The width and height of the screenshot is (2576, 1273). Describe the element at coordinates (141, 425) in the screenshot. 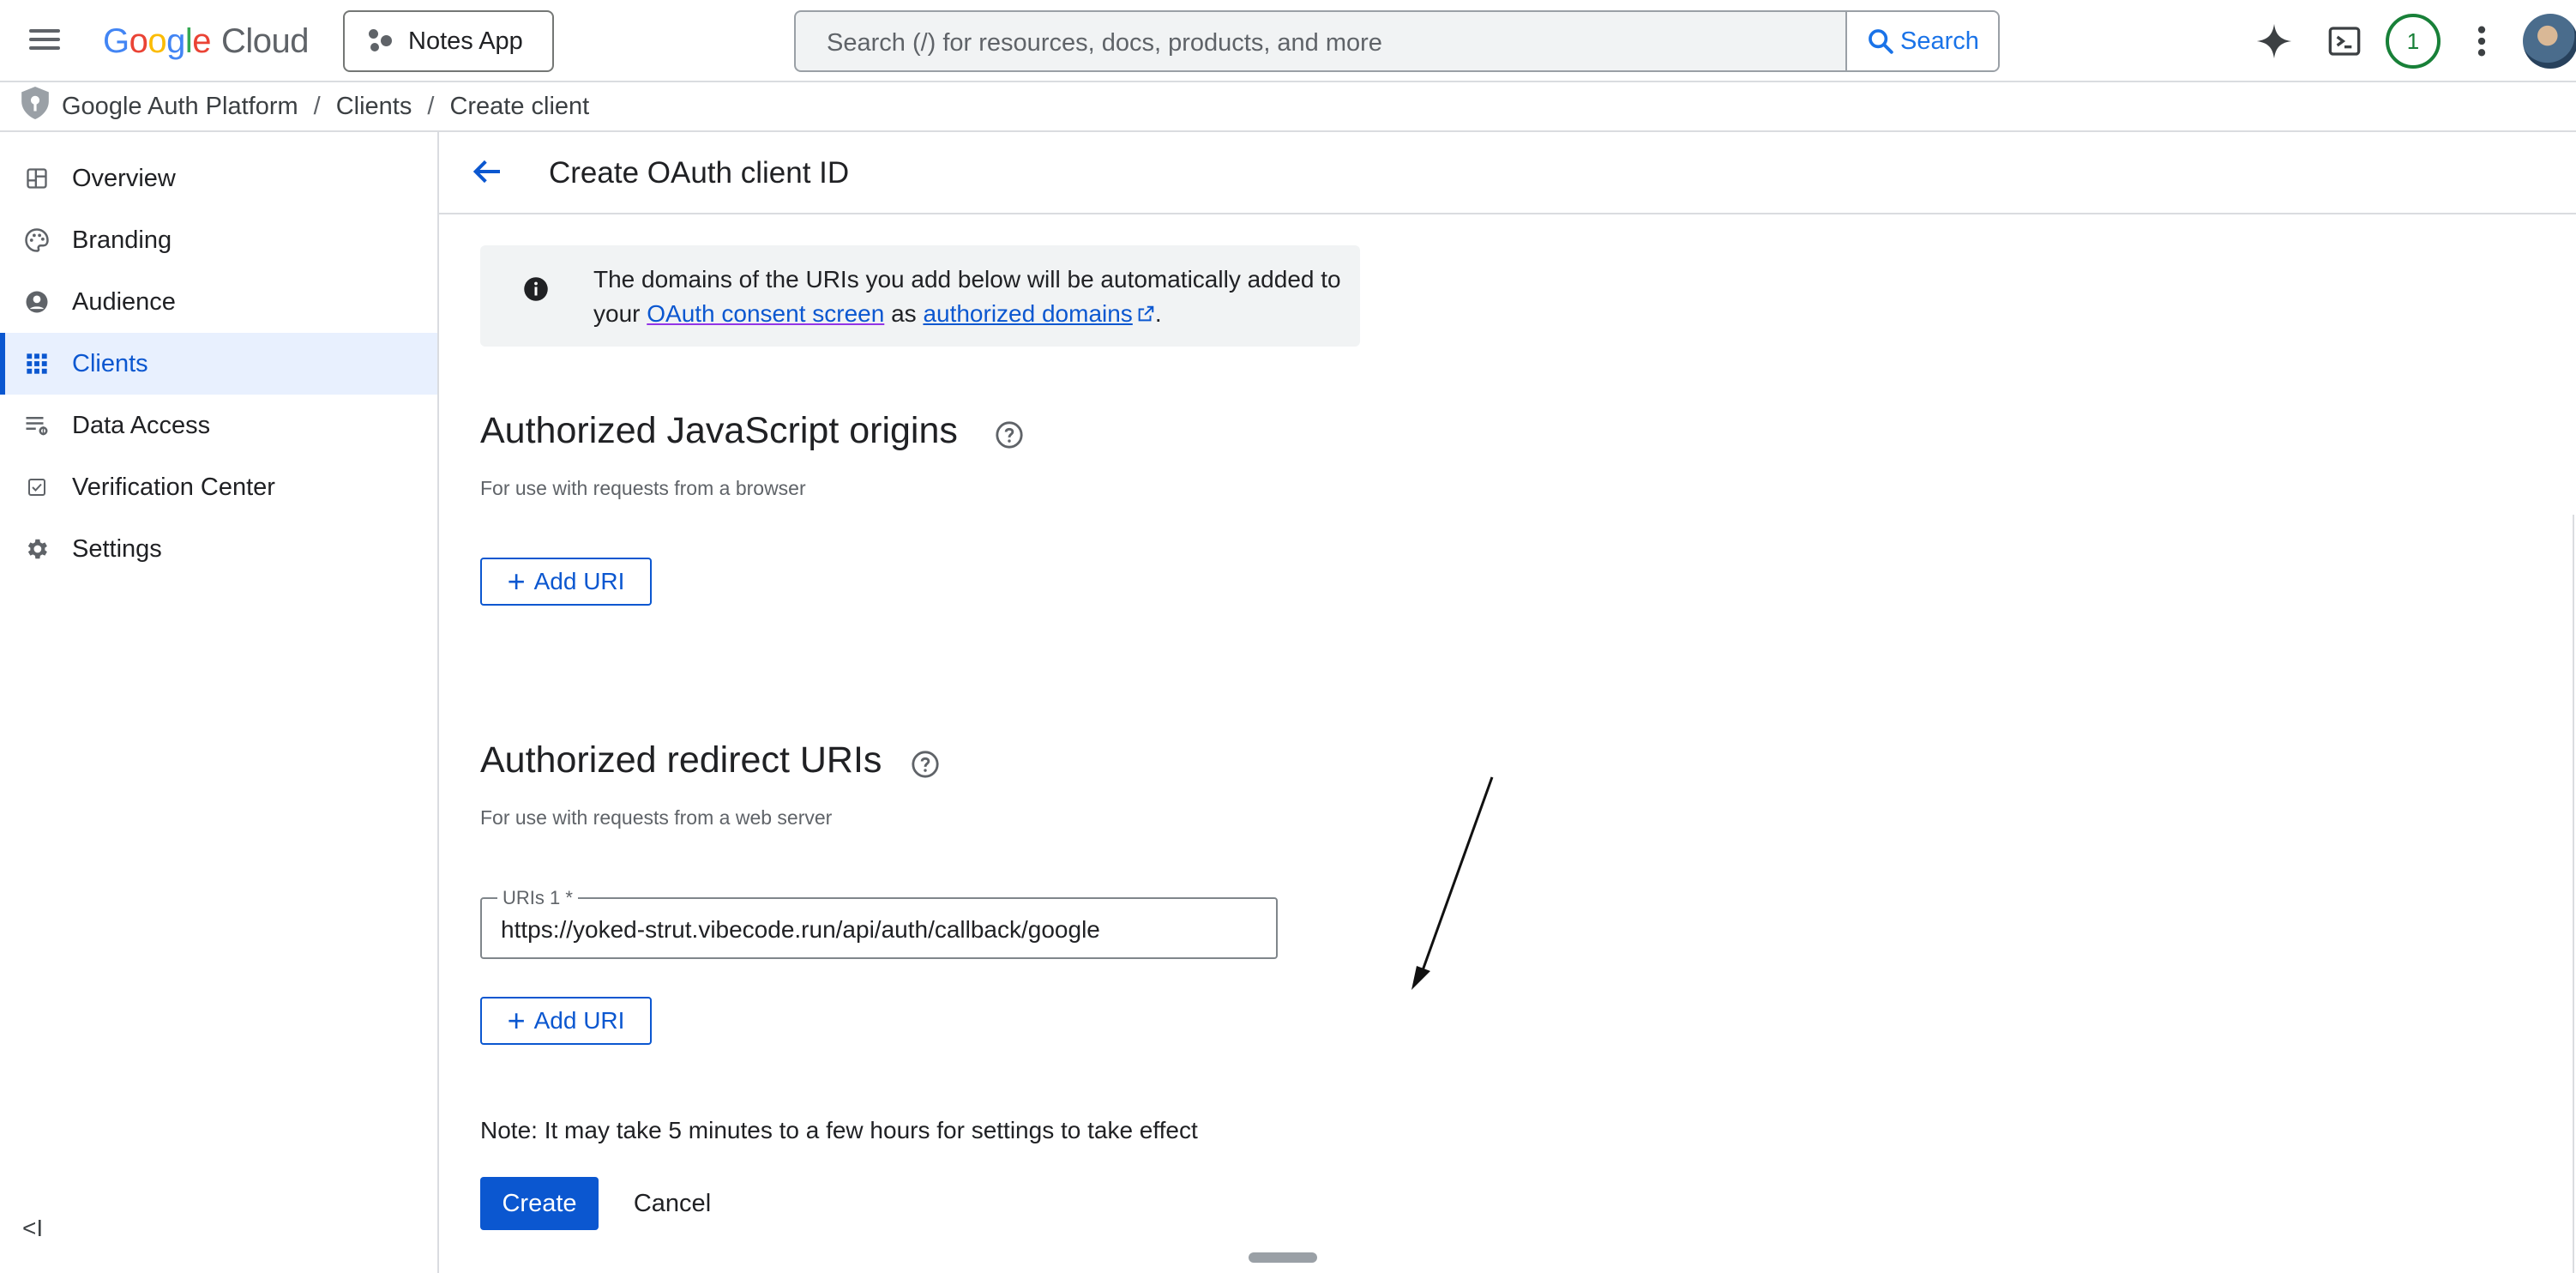

I see `sidebar-item-label: Data Access` at that location.